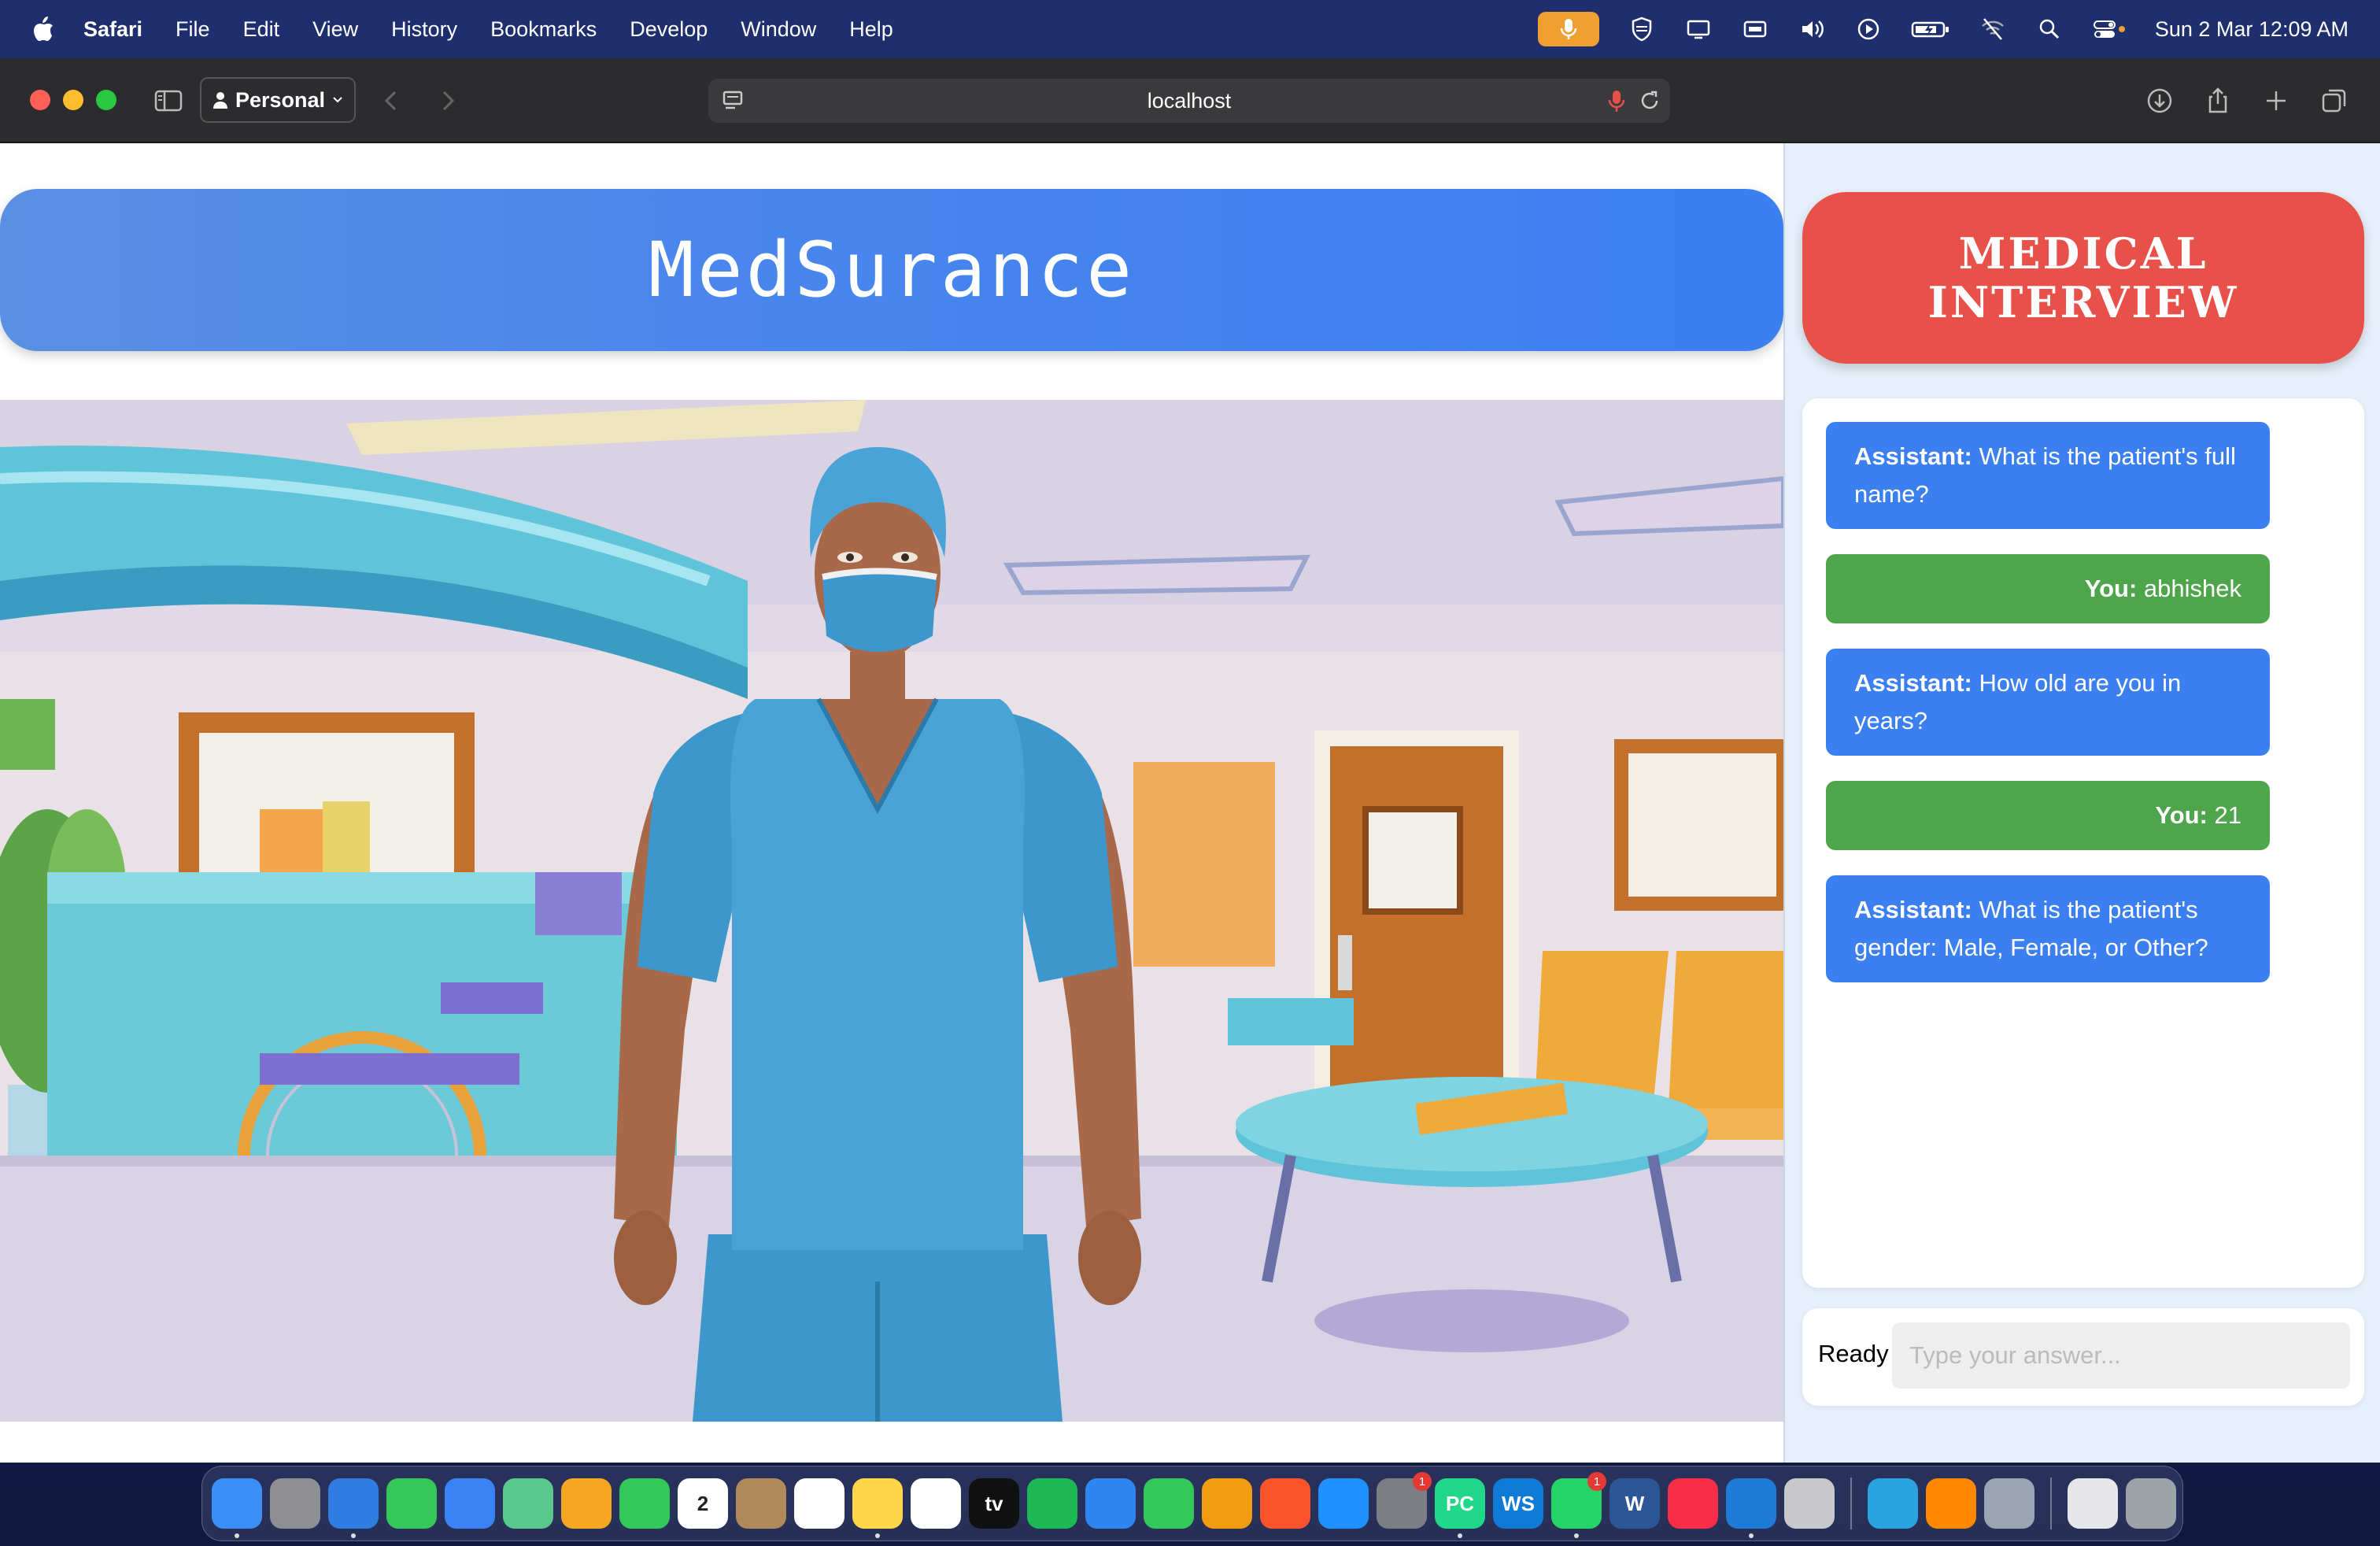 This screenshot has width=2380, height=1546. Describe the element at coordinates (1052, 1503) in the screenshot. I see `spotify-icon` at that location.